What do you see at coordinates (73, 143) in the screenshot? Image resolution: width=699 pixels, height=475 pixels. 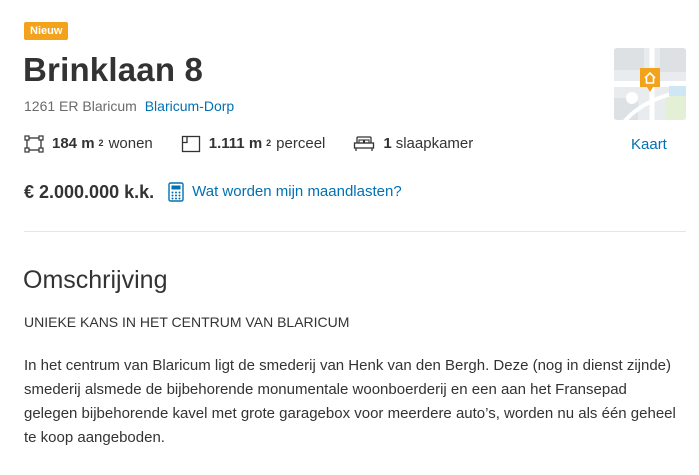 I see `living-area-value: 184 m` at bounding box center [73, 143].